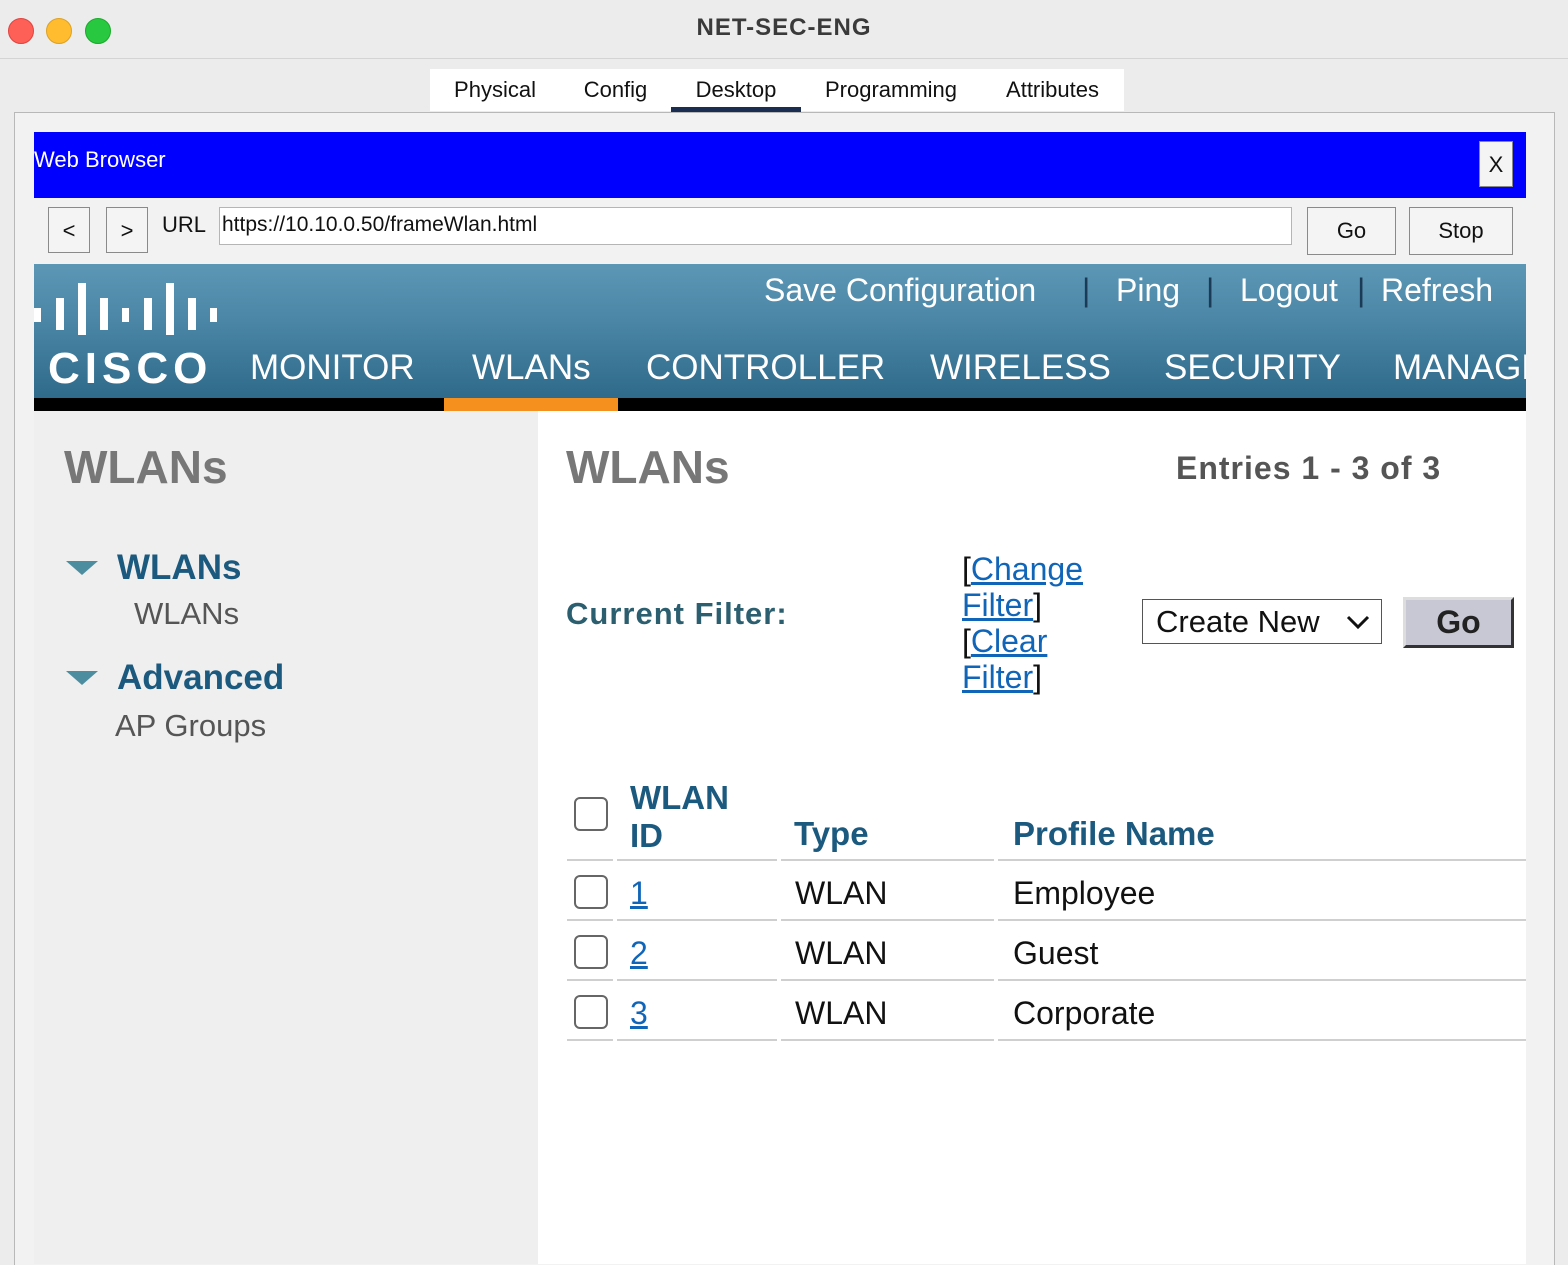 This screenshot has width=1568, height=1265. I want to click on create-new-select-value: Create New, so click(1238, 621).